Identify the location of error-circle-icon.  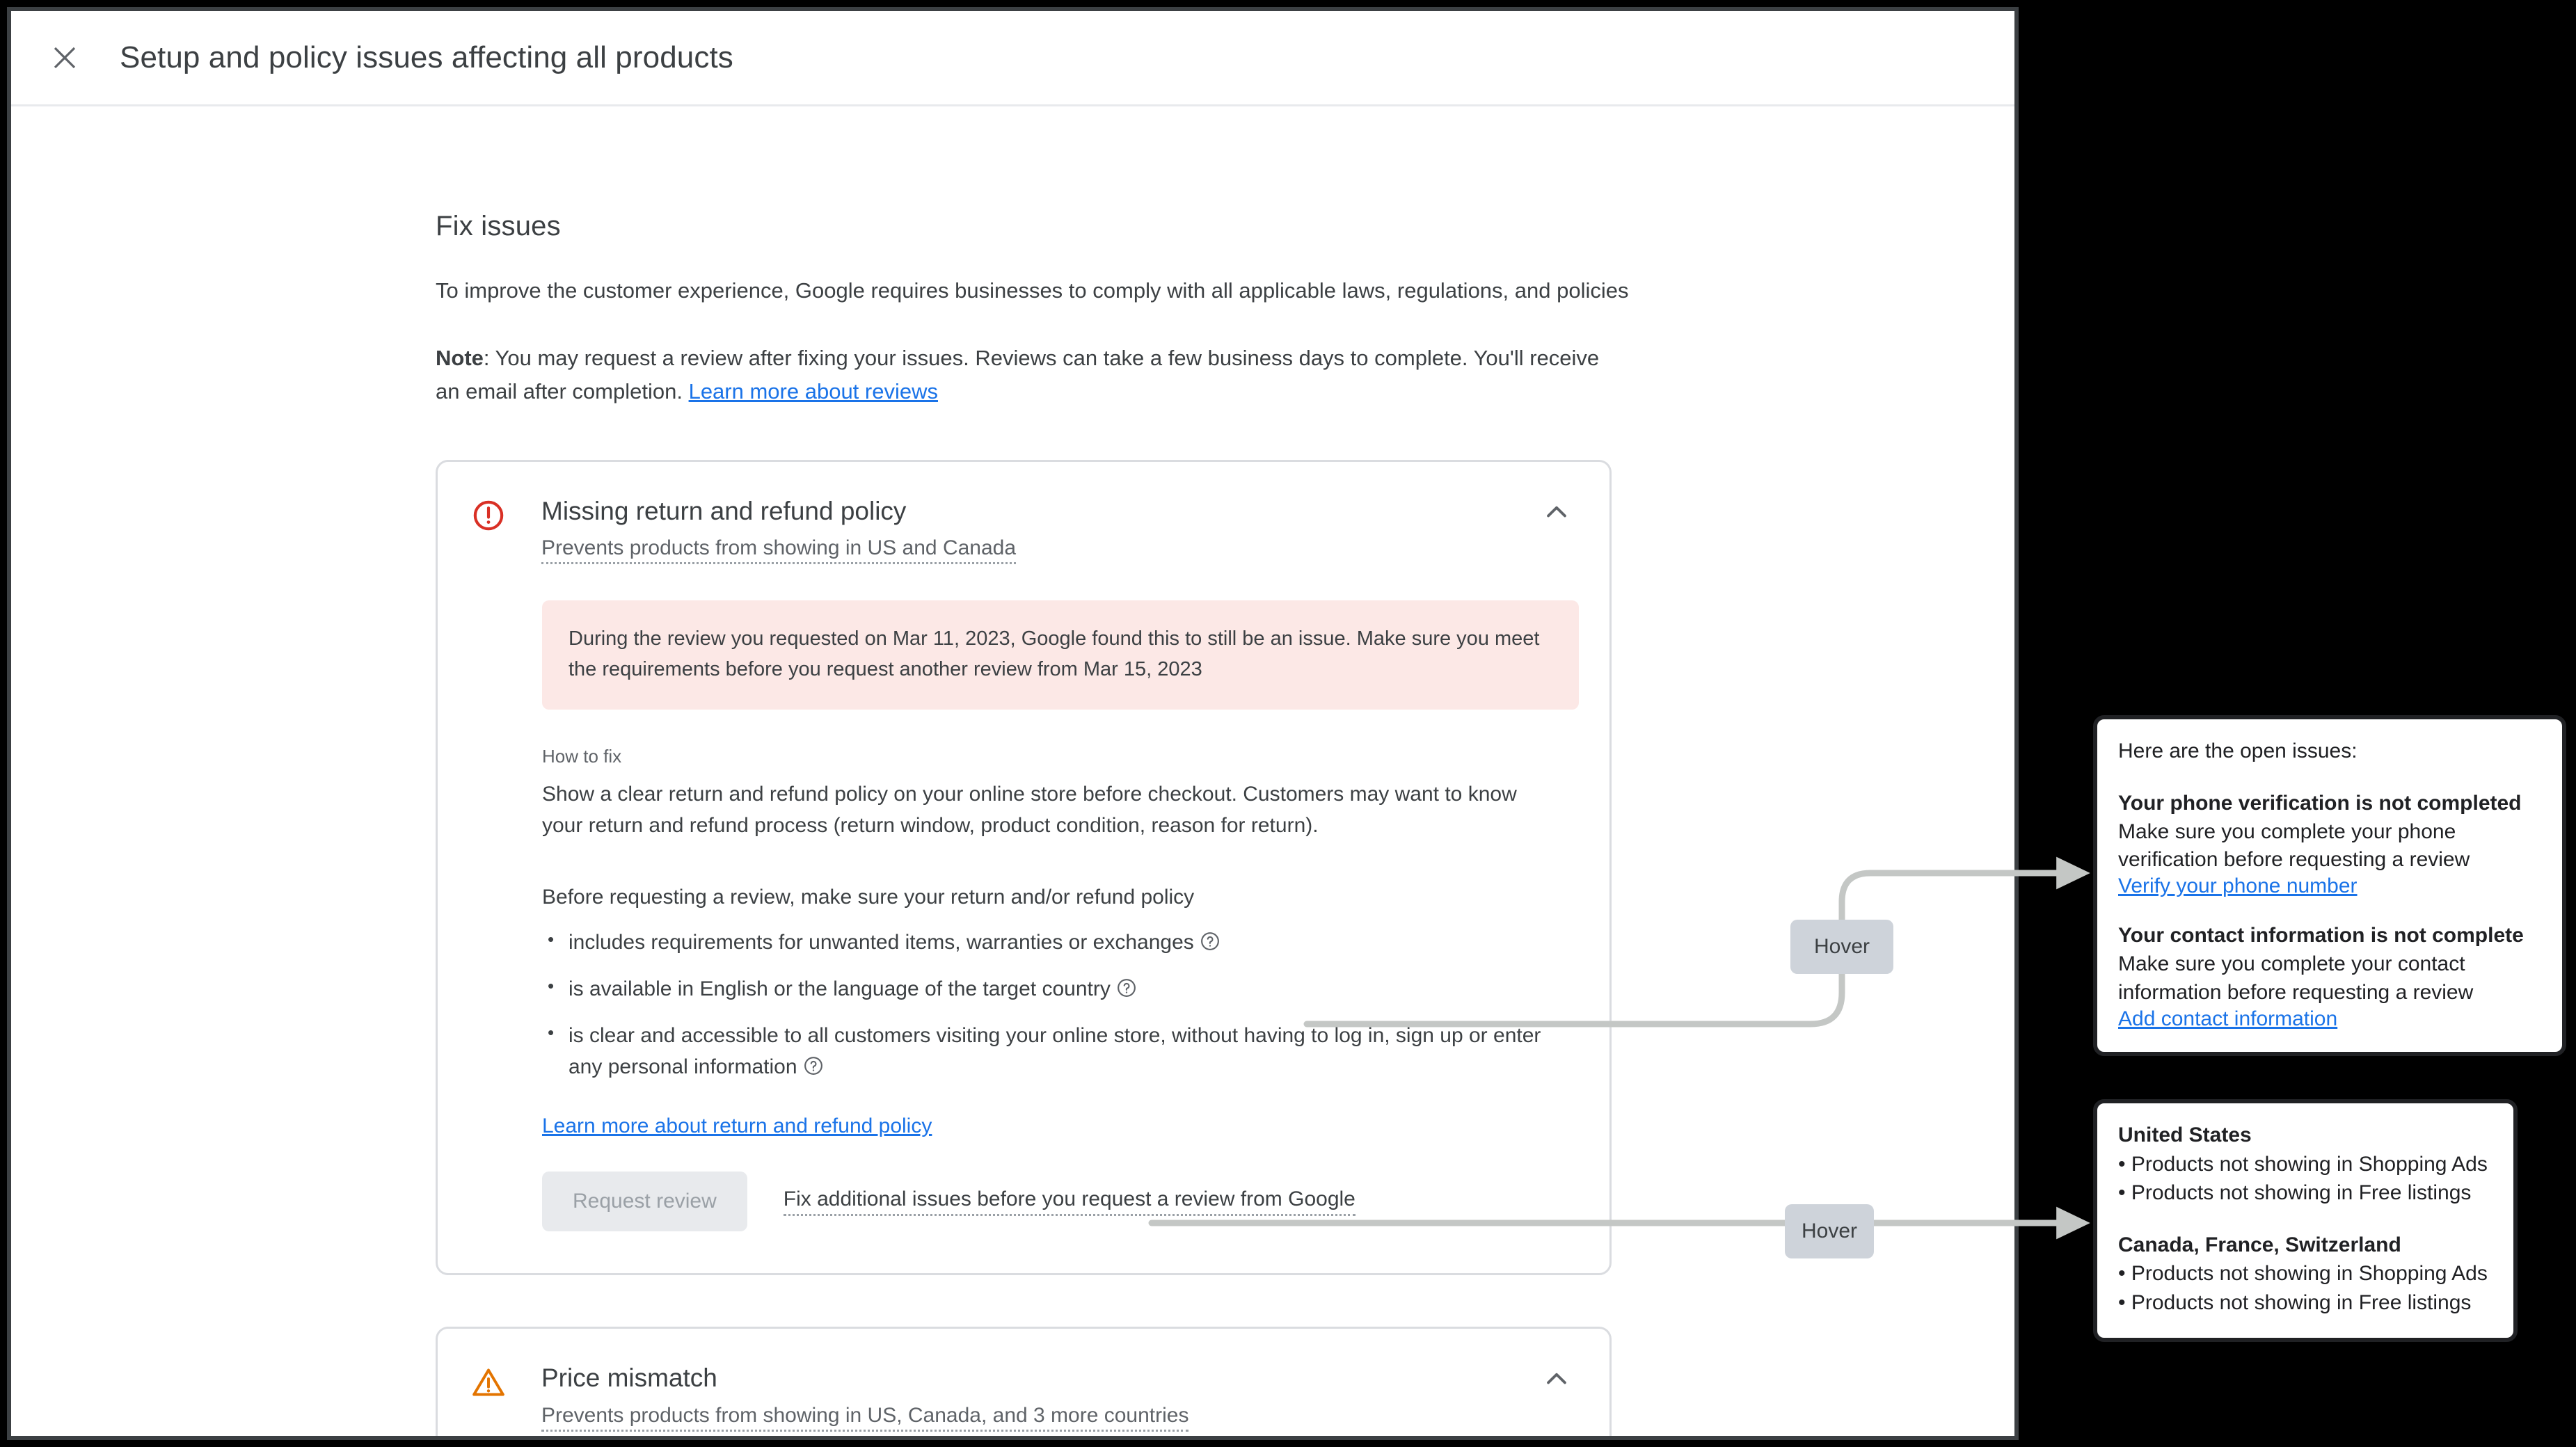
(491, 529).